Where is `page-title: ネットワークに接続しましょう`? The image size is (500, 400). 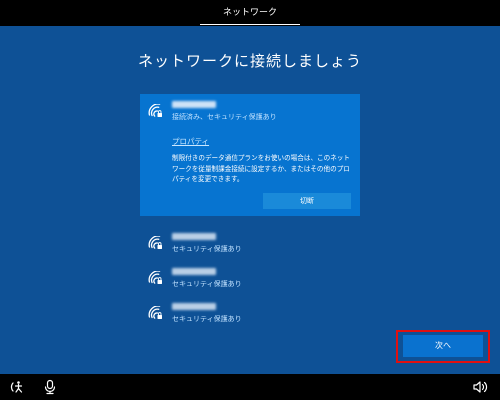 page-title: ネットワークに接続しましょう is located at coordinates (249, 61).